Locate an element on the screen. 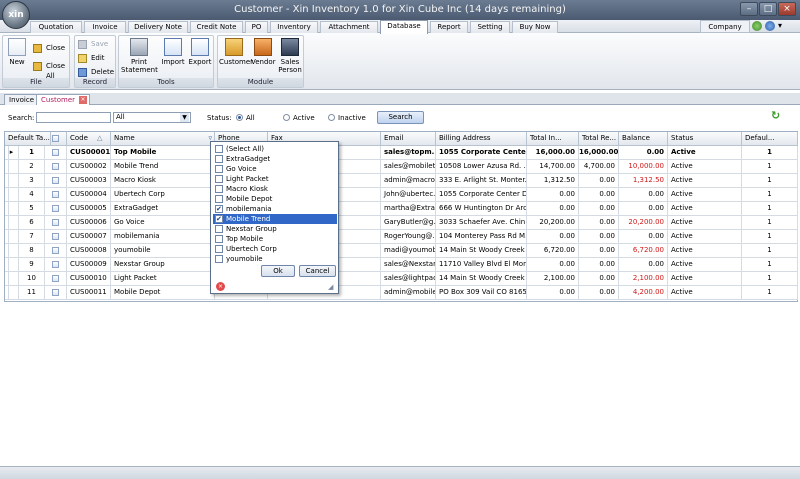  status-all-radio is located at coordinates (239, 117).